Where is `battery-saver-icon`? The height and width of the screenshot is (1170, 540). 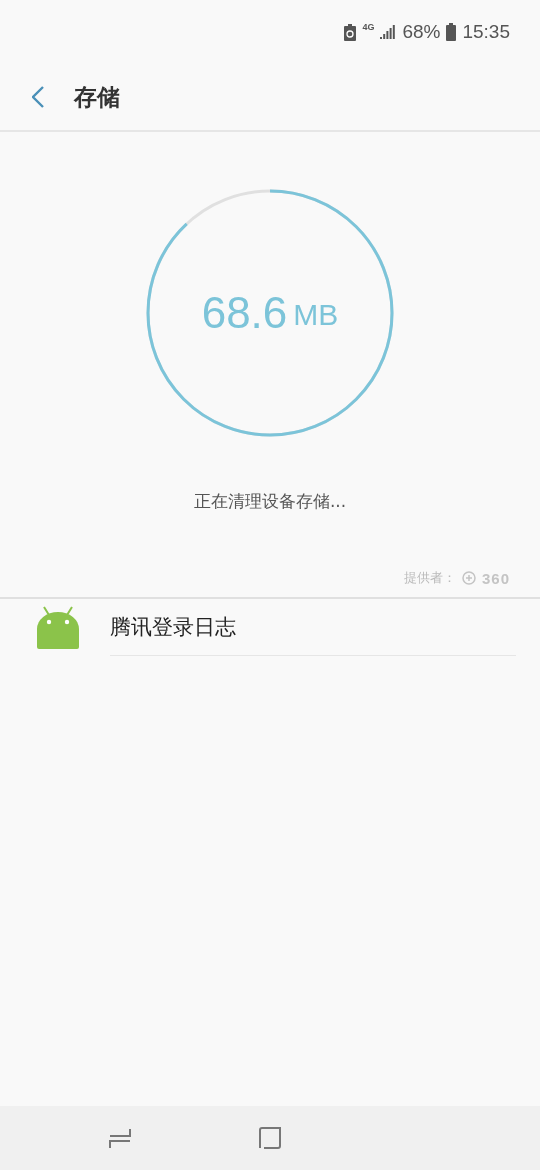
battery-saver-icon is located at coordinates (350, 32).